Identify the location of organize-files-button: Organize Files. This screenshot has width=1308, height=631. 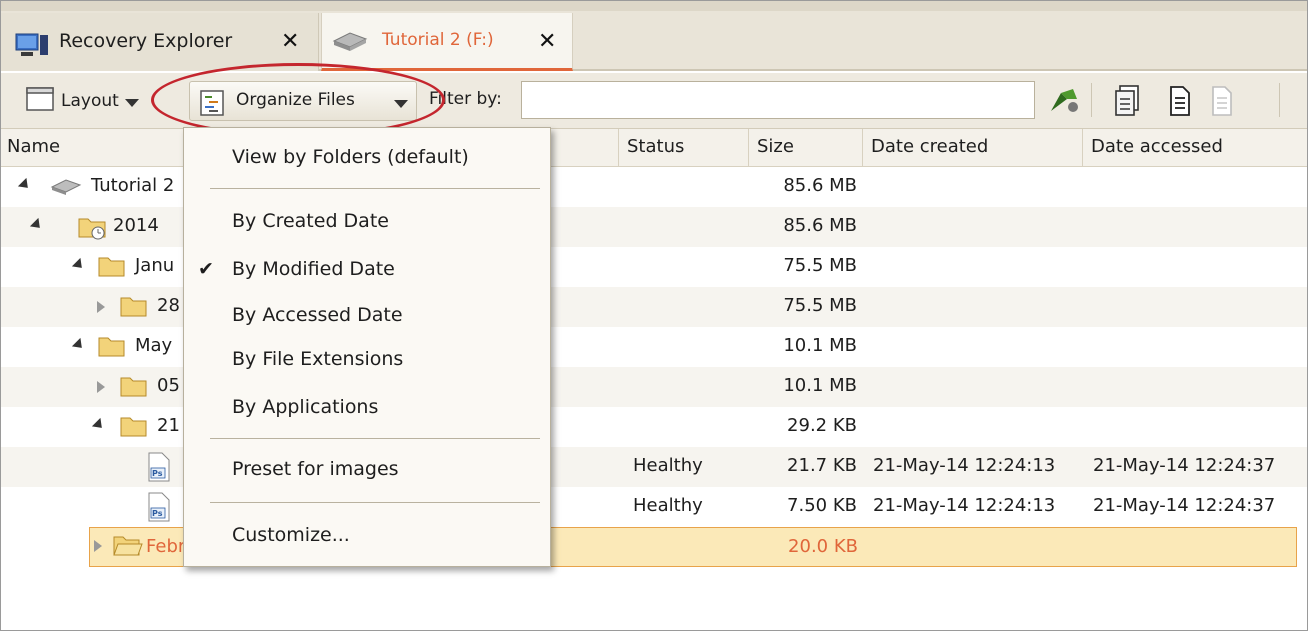
(303, 101).